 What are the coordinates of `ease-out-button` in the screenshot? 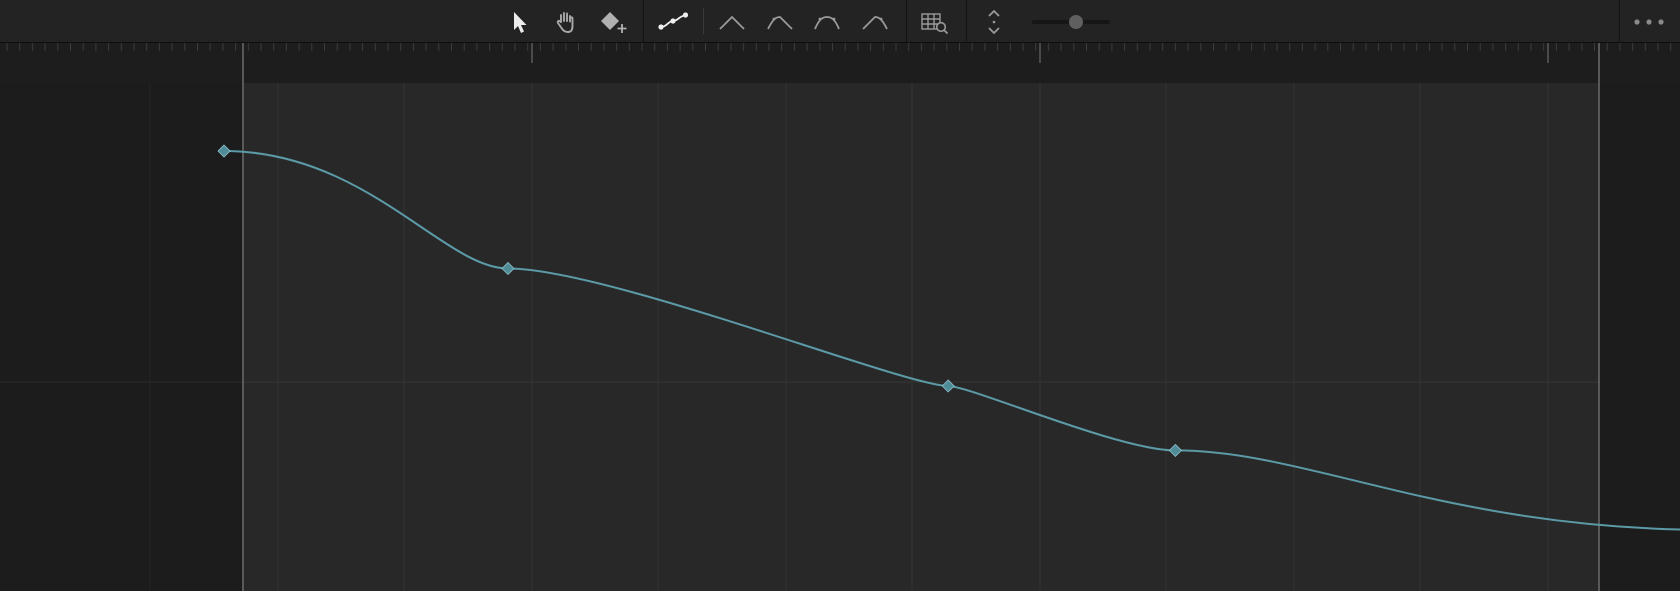 It's located at (875, 22).